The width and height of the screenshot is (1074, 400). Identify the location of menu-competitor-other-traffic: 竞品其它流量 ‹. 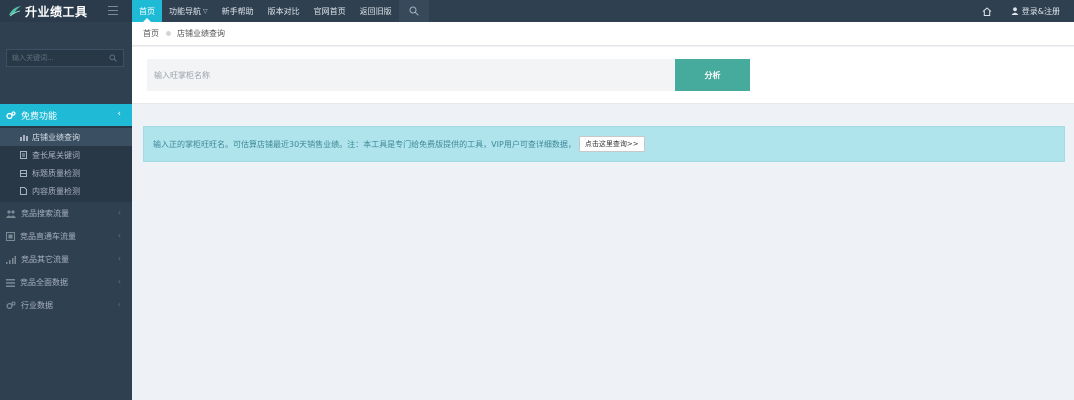
(66, 259).